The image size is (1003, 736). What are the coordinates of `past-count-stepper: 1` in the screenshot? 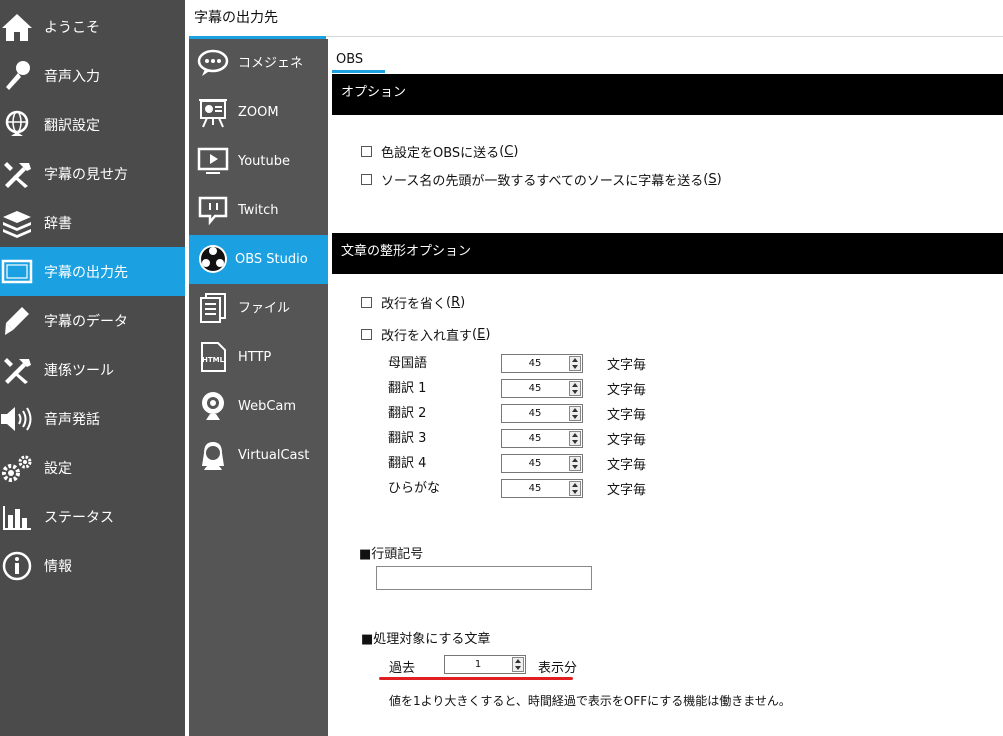 It's located at (485, 664).